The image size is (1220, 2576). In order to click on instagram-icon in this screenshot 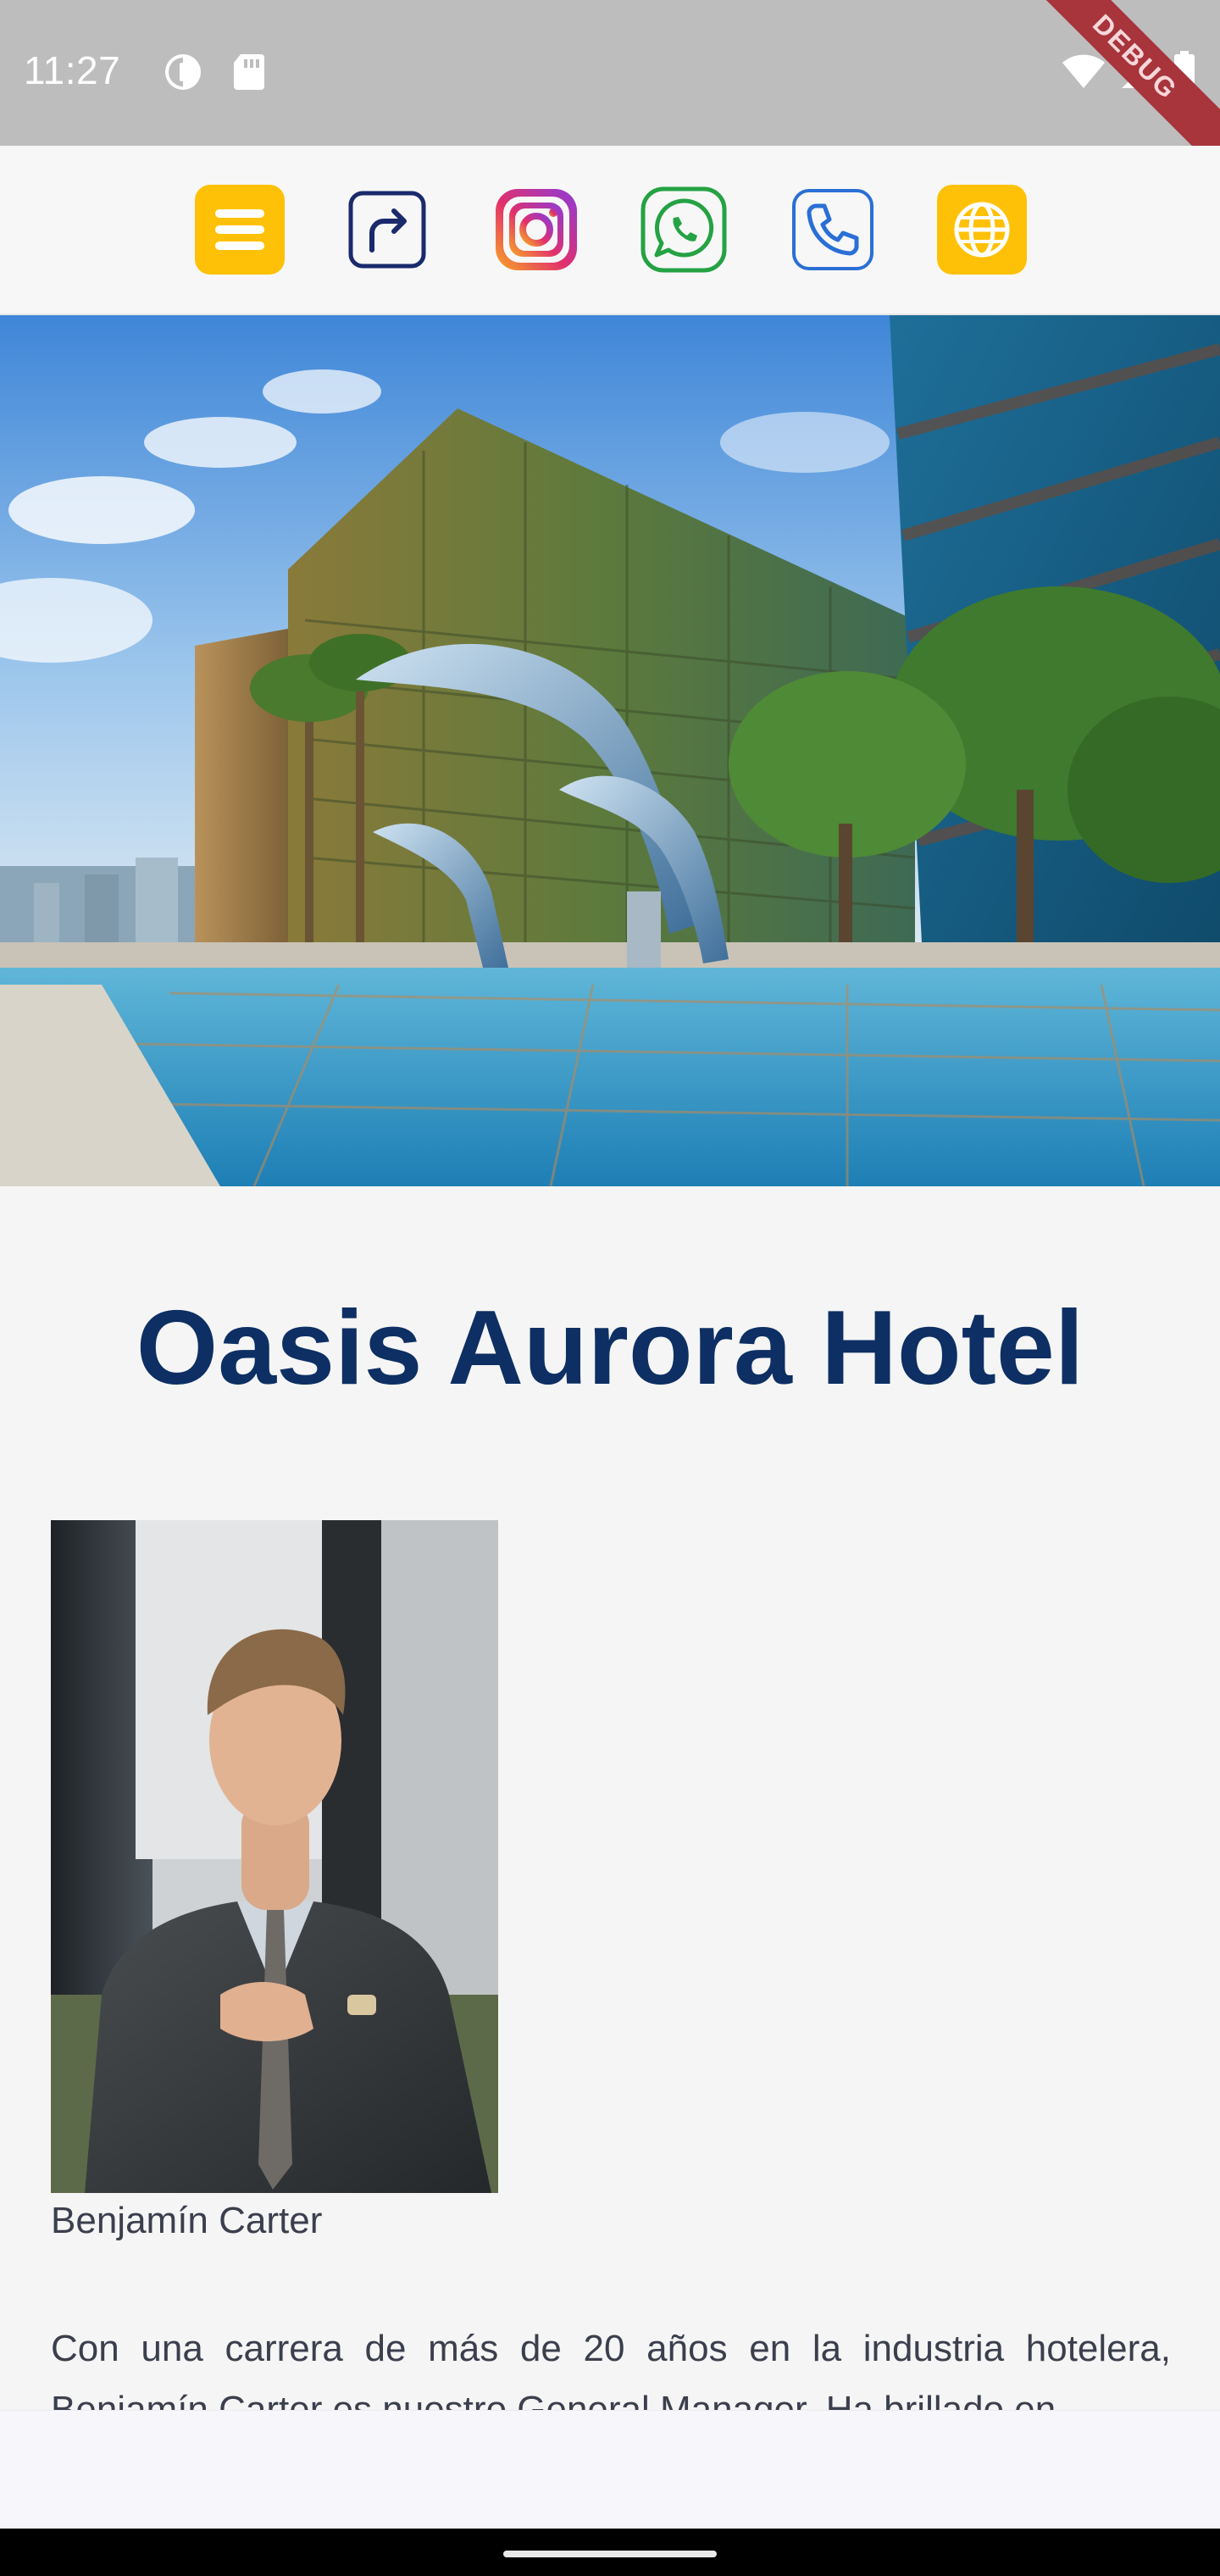, I will do `click(536, 229)`.